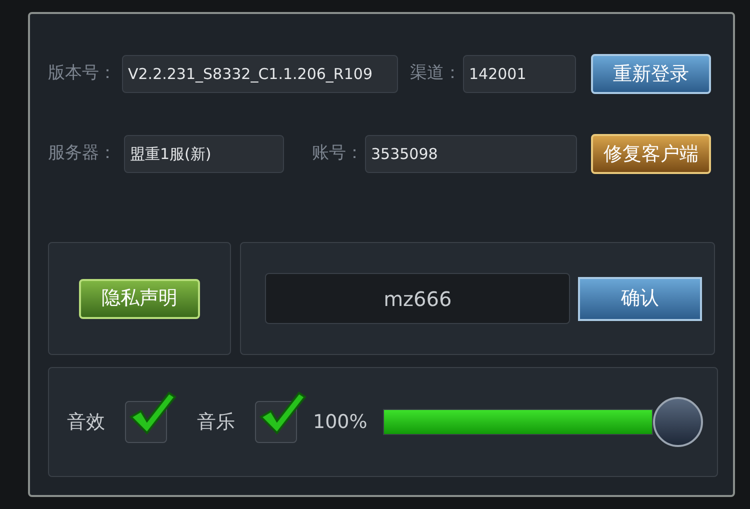 The width and height of the screenshot is (750, 509). What do you see at coordinates (471, 154) in the screenshot?
I see `info-field: 3535098` at bounding box center [471, 154].